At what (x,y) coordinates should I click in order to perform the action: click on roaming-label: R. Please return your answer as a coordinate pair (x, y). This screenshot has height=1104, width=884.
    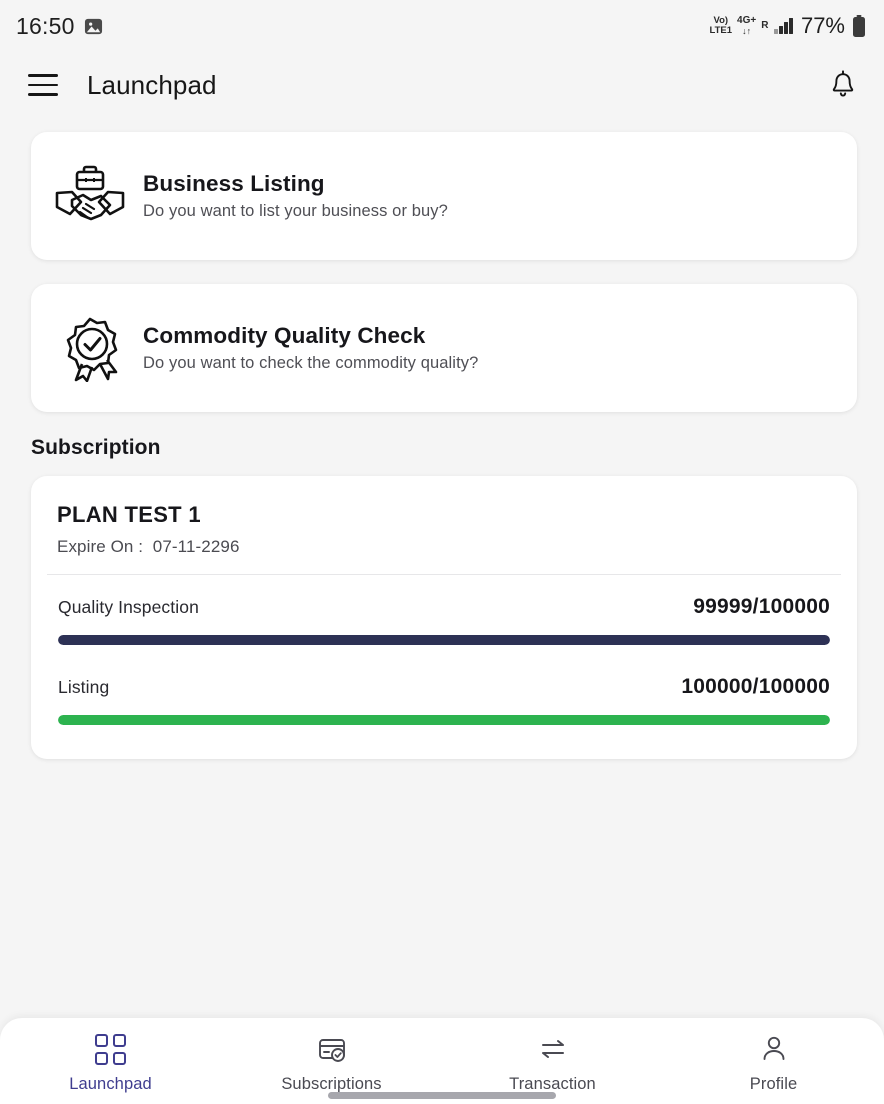
    Looking at the image, I should click on (765, 25).